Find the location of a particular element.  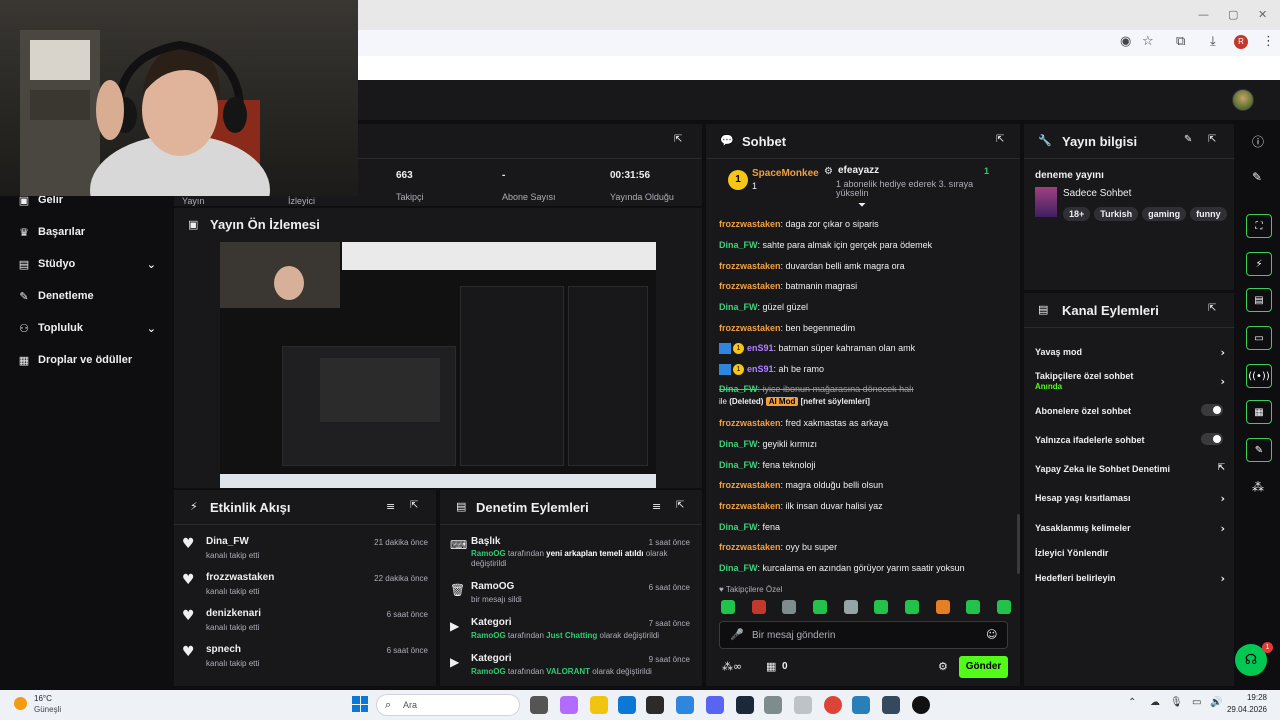

obs-icon is located at coordinates (921, 705).